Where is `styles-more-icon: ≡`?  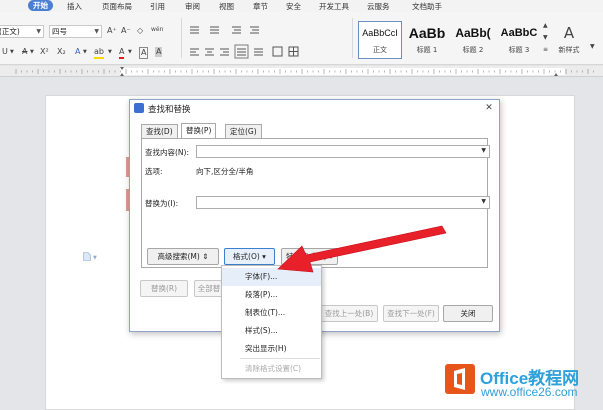
styles-more-icon: ≡ is located at coordinates (545, 49).